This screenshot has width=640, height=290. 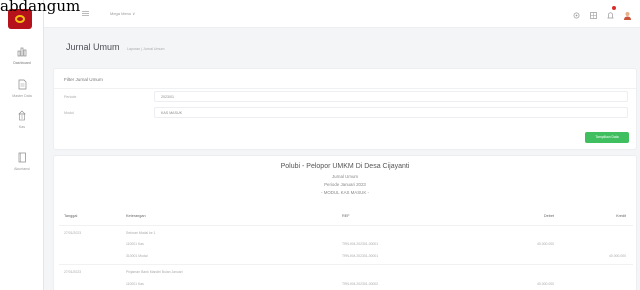 I want to click on report-period: Periode Januari 2023, so click(x=345, y=184).